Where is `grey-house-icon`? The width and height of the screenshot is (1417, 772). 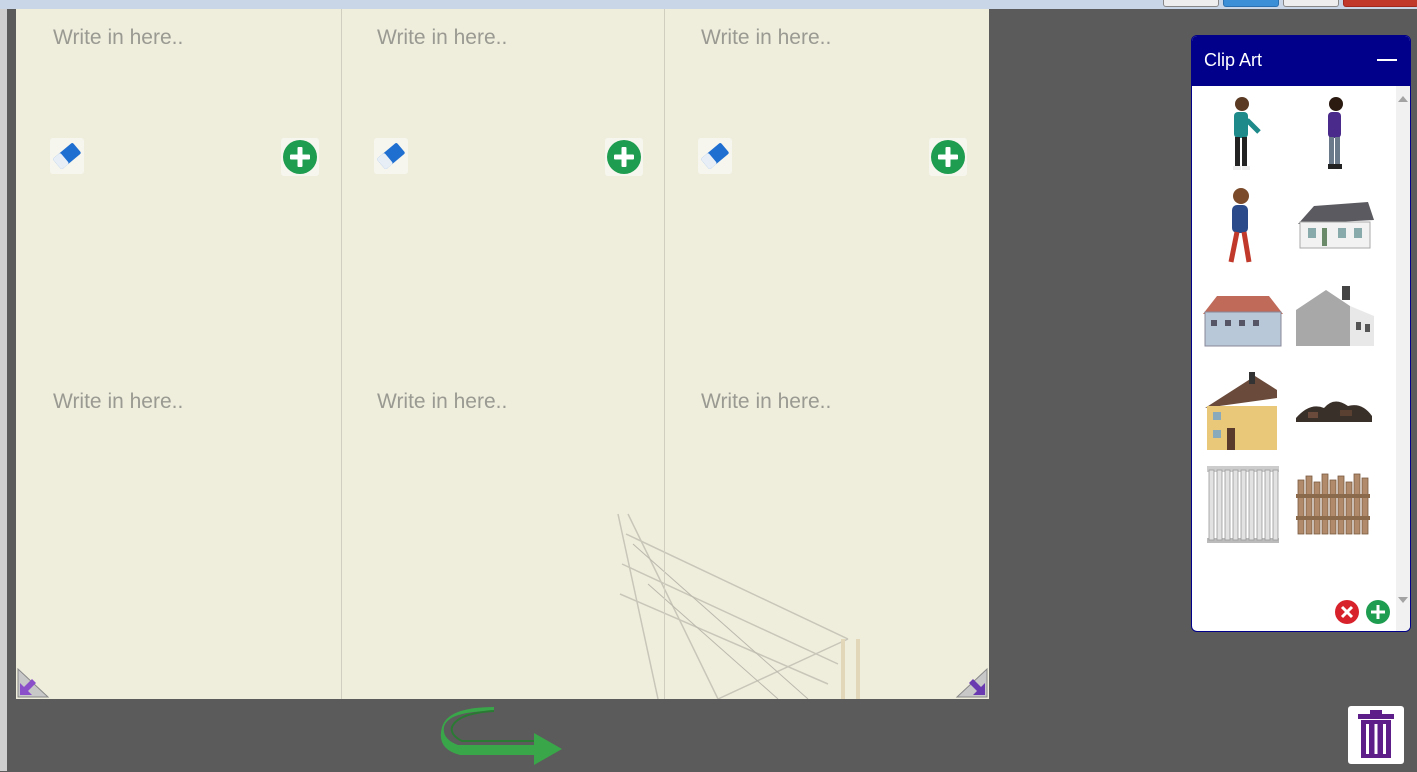 grey-house-icon is located at coordinates (1335, 316).